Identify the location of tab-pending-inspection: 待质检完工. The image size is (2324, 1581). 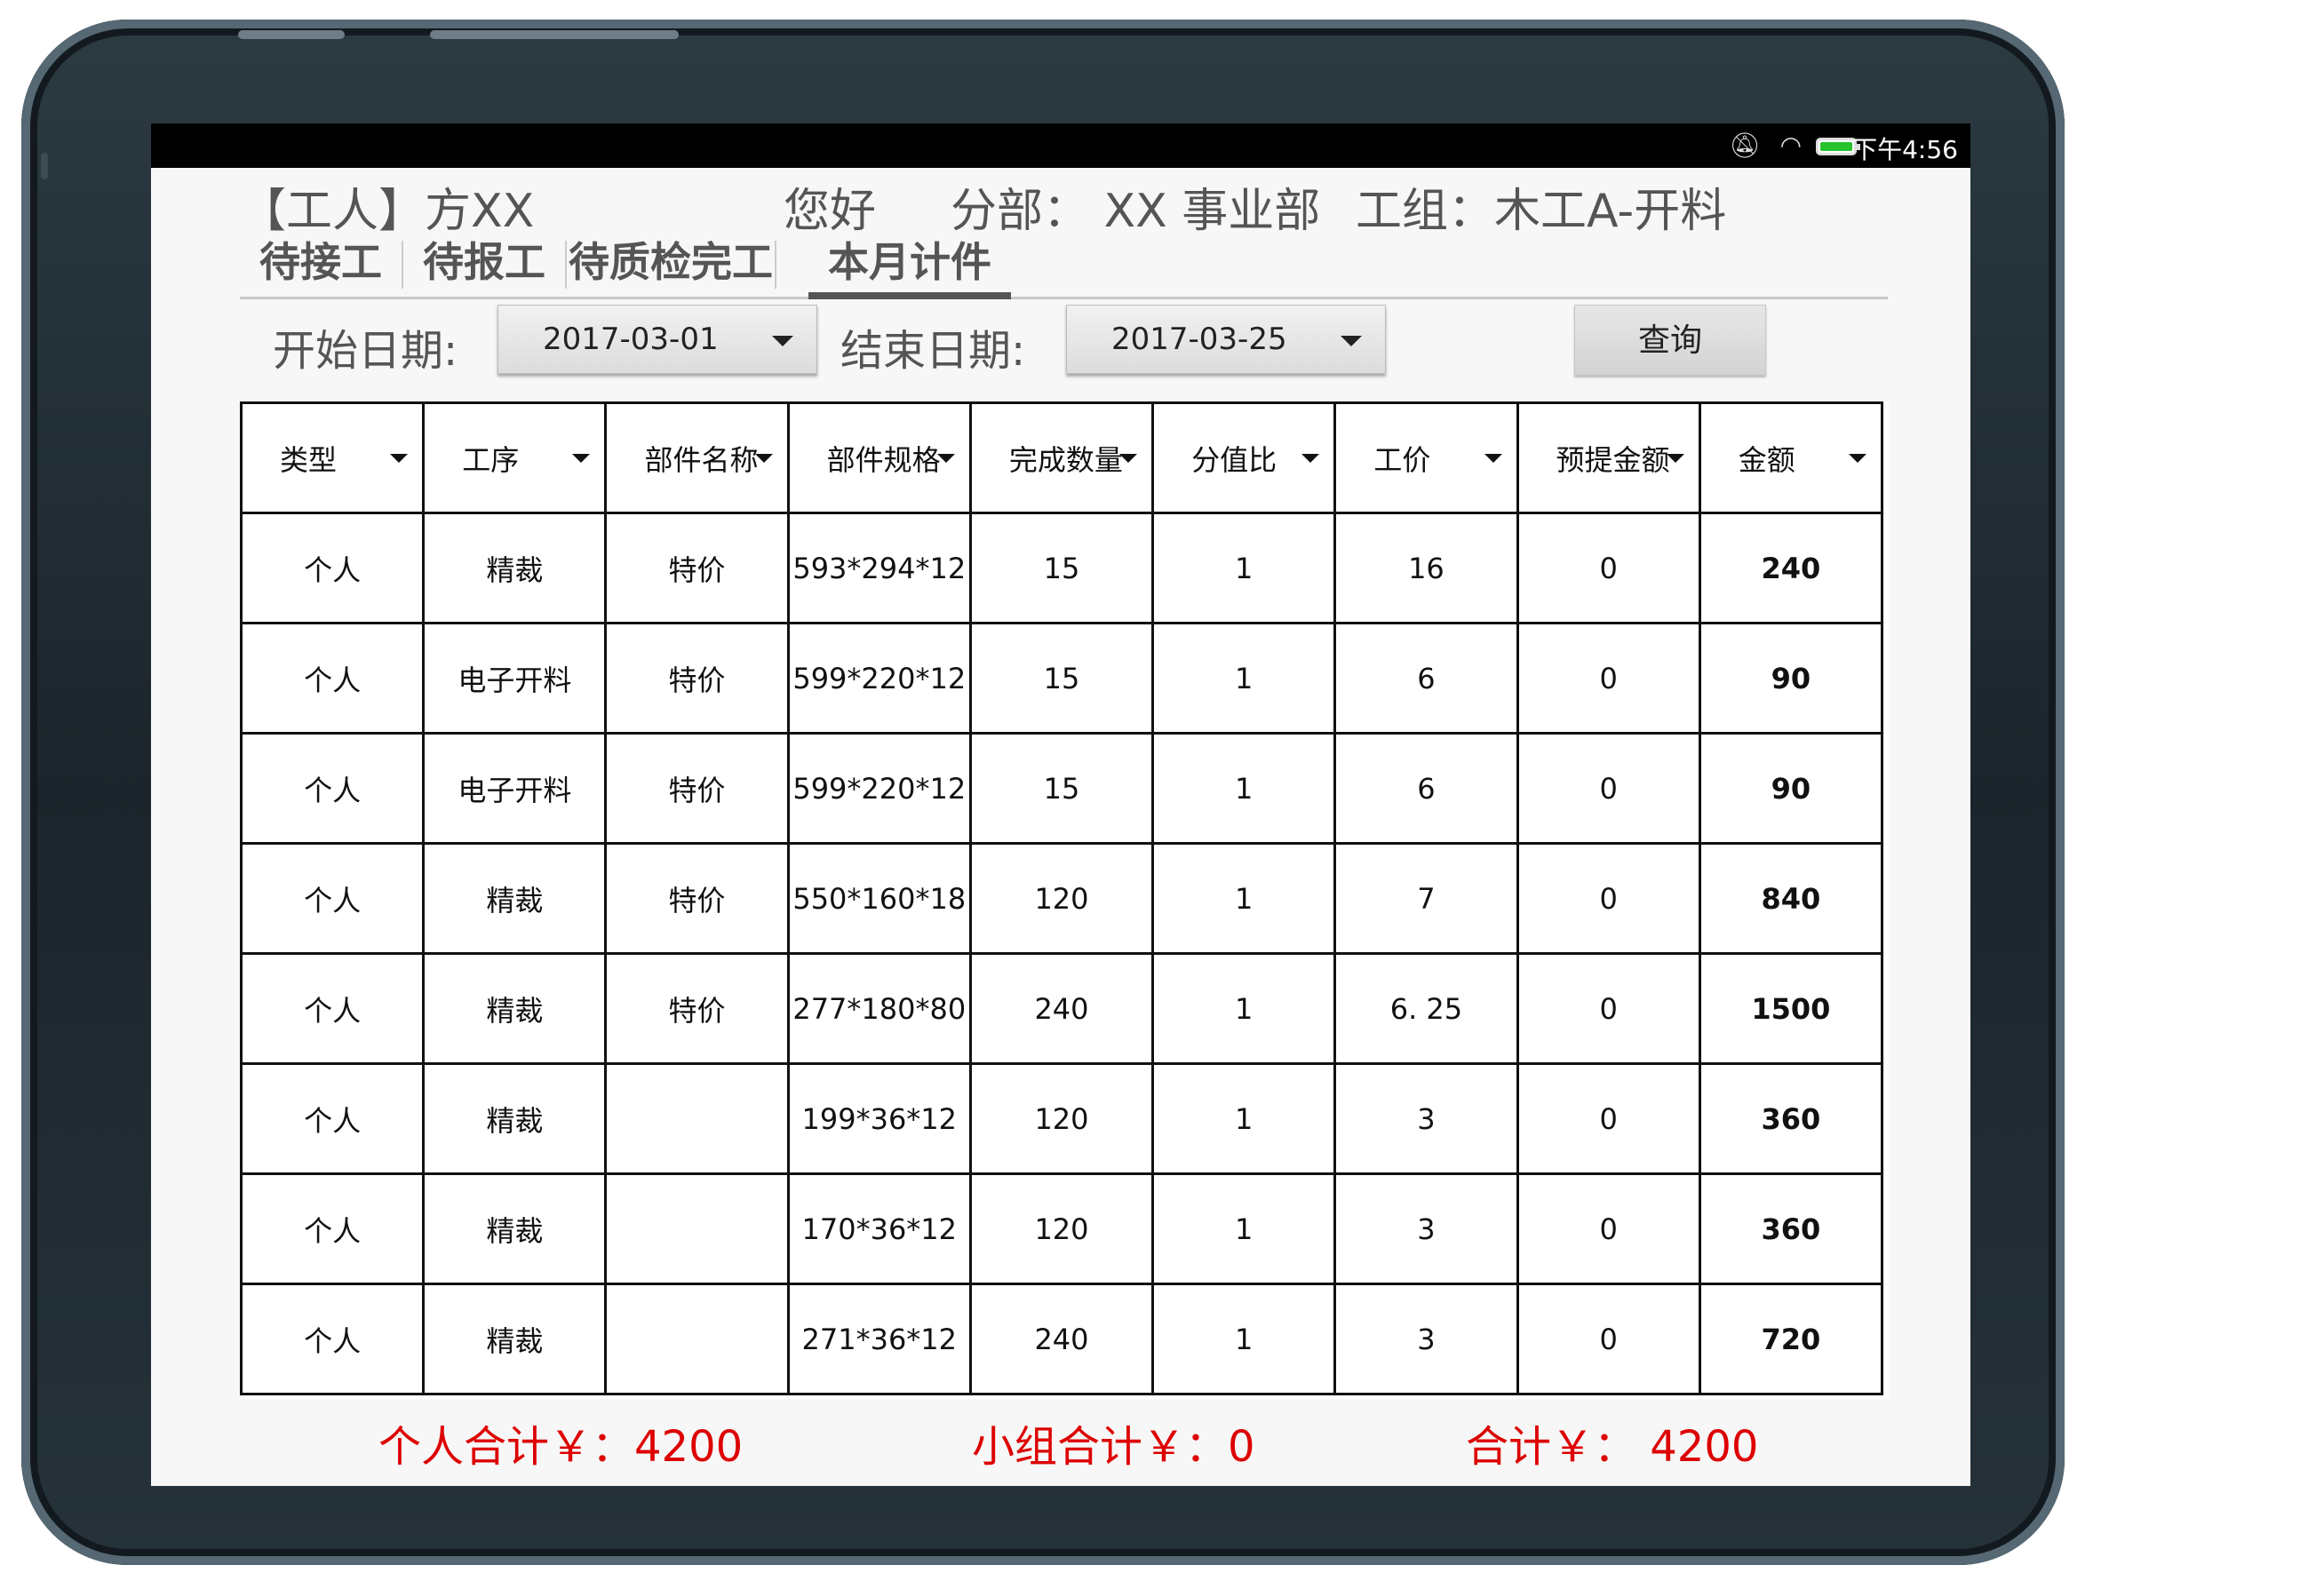
(671, 262).